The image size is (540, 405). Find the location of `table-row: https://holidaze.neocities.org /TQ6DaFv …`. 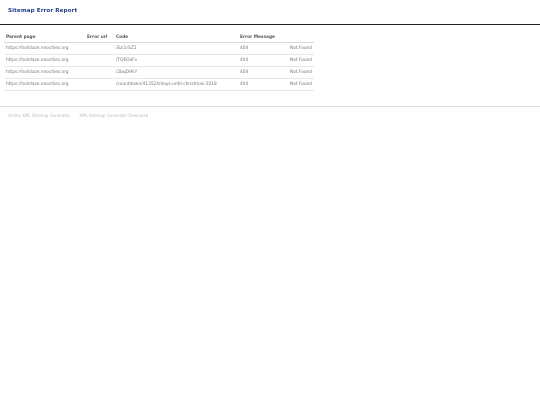

table-row: https://holidaze.neocities.org /TQ6DaFv … is located at coordinates (159, 60).